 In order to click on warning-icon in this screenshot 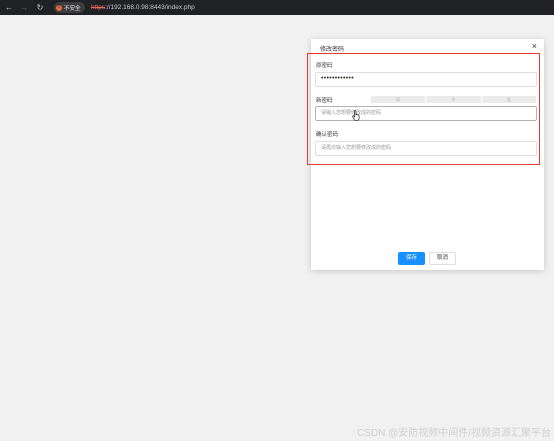, I will do `click(59, 7)`.